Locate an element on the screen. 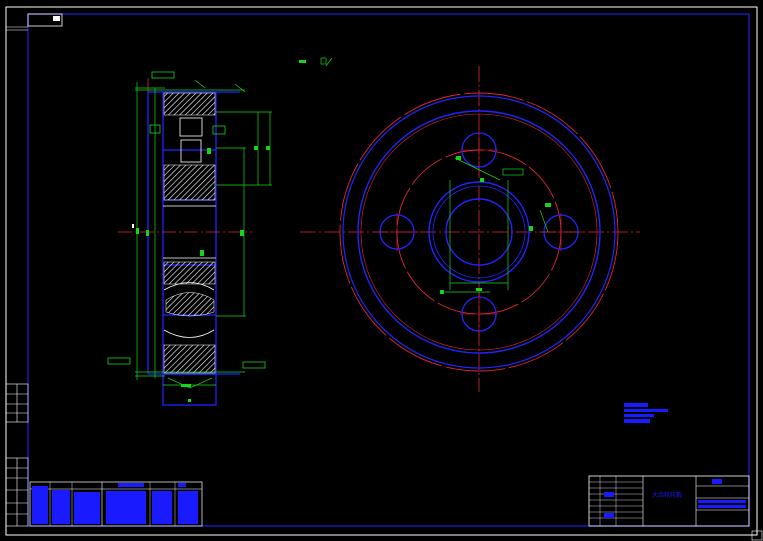 This screenshot has height=541, width=763. insertion-marker is located at coordinates (133, 226).